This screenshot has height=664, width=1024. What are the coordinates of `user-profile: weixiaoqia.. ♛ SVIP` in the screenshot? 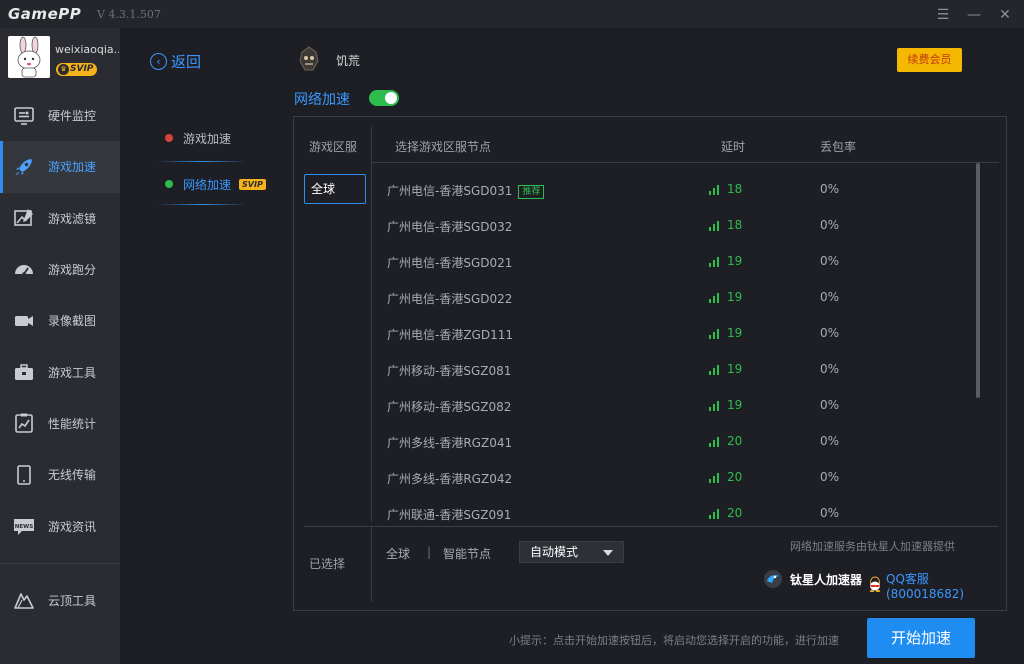 It's located at (60, 59).